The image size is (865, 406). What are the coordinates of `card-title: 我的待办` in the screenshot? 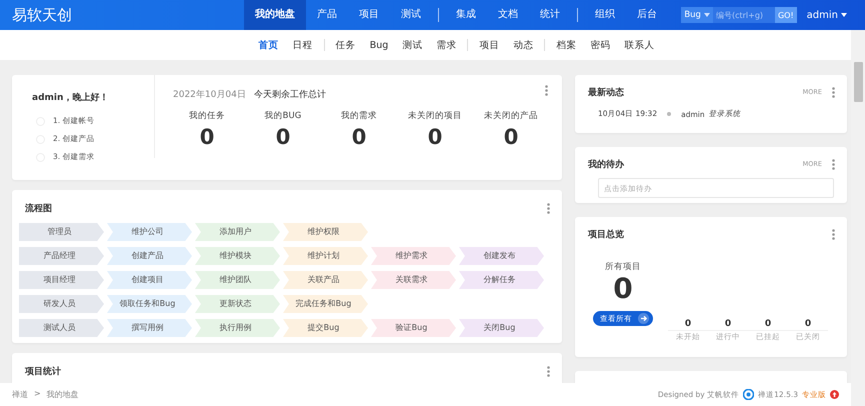 It's located at (606, 164).